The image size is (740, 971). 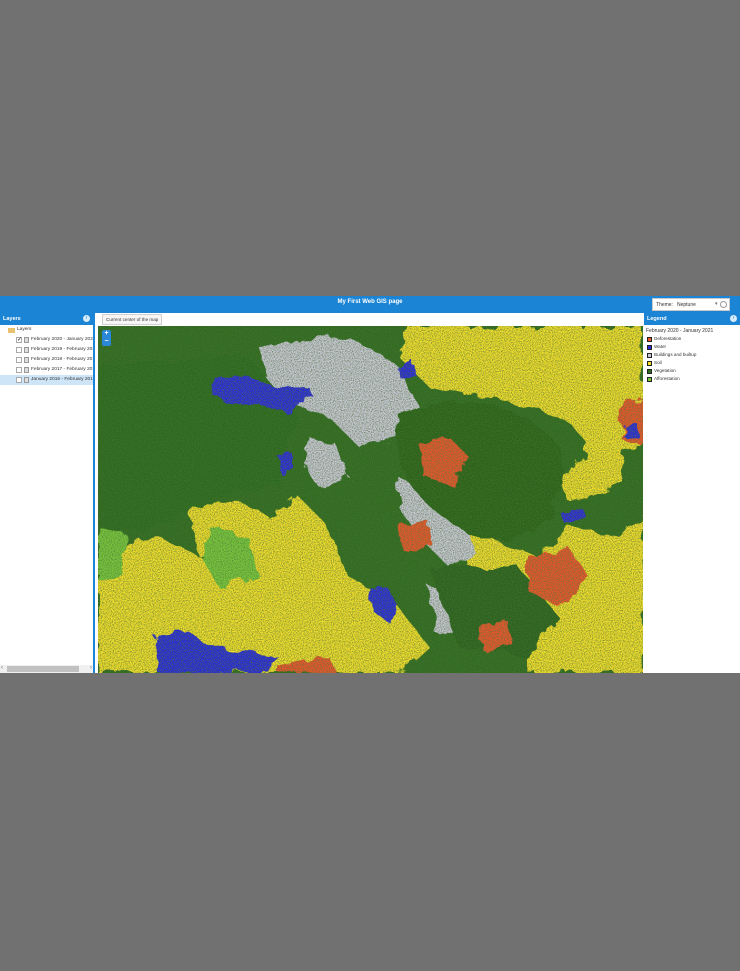 I want to click on legend-label: Soil, so click(x=658, y=362).